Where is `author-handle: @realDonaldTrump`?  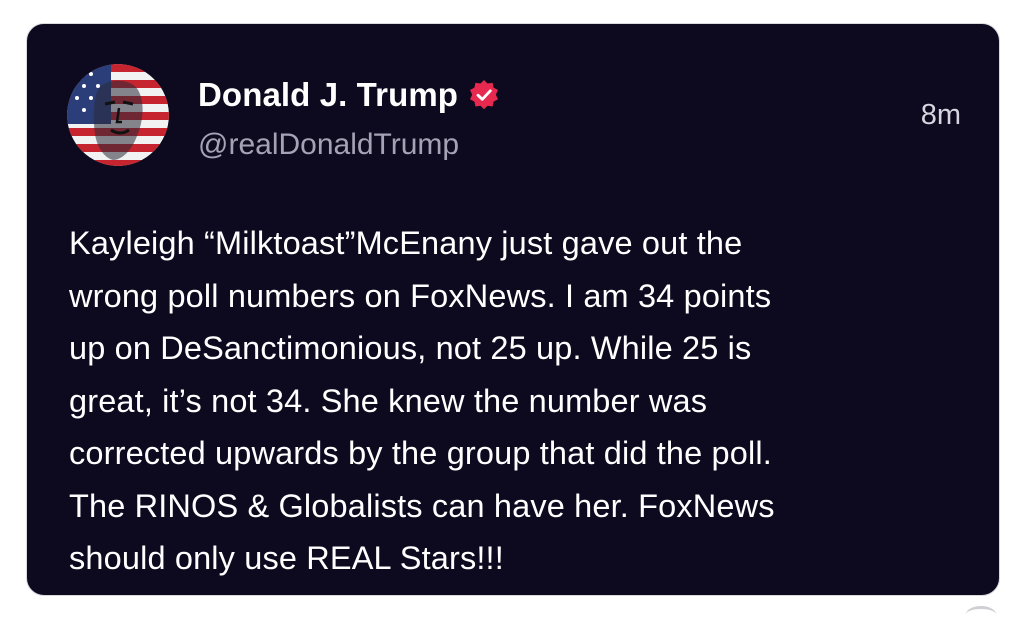
author-handle: @realDonaldTrump is located at coordinates (328, 145).